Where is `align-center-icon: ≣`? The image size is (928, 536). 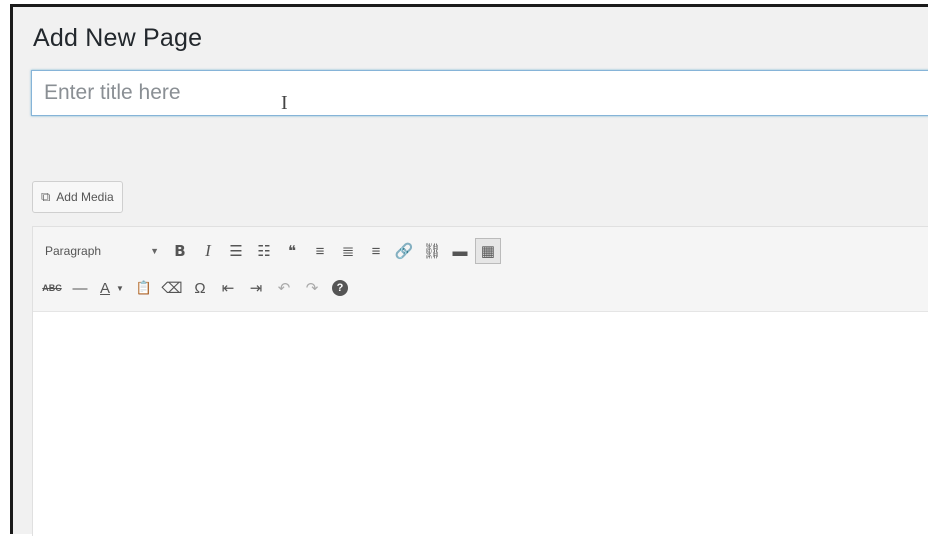
align-center-icon: ≣ is located at coordinates (348, 251).